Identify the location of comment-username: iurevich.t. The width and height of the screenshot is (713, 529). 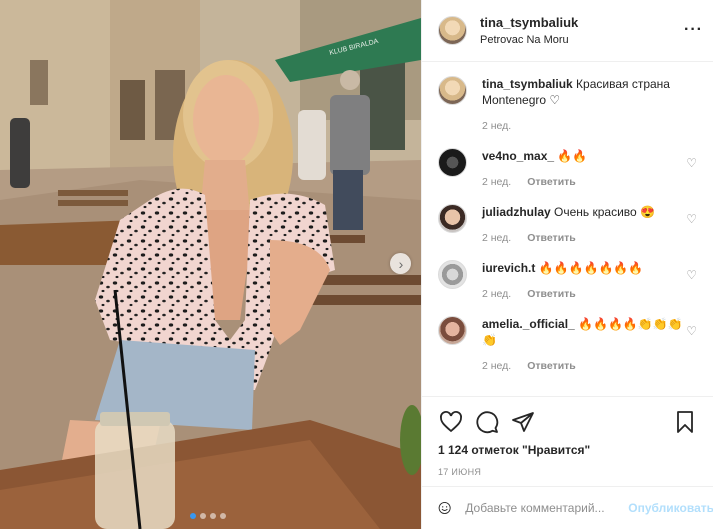
(508, 268).